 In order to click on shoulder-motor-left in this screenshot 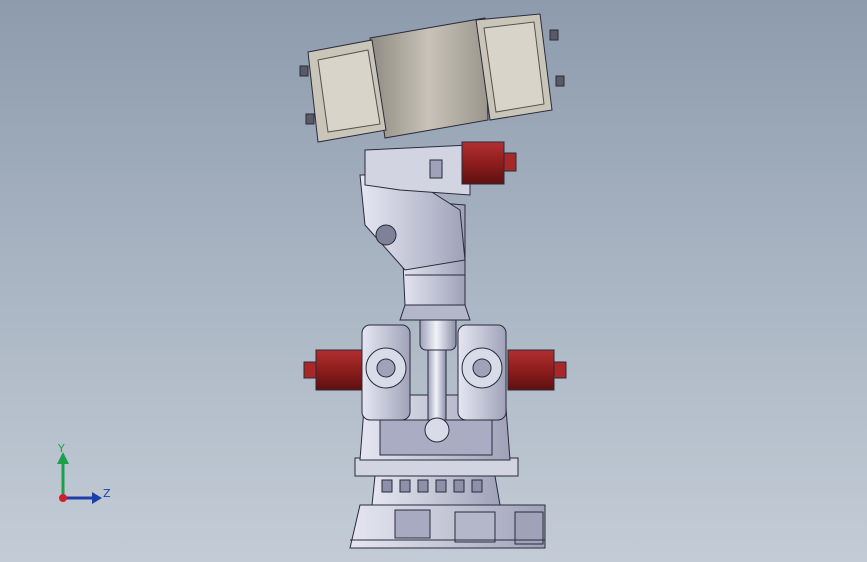, I will do `click(333, 370)`.